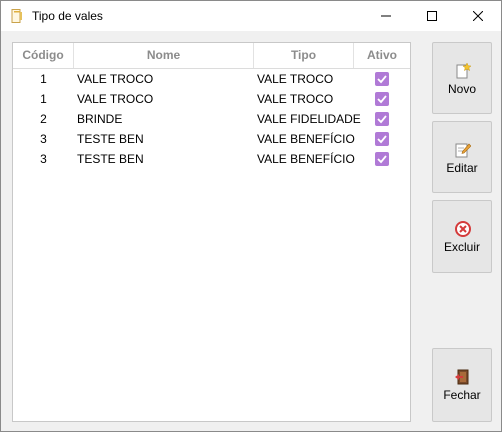 The image size is (502, 432). I want to click on close-button, so click(478, 16).